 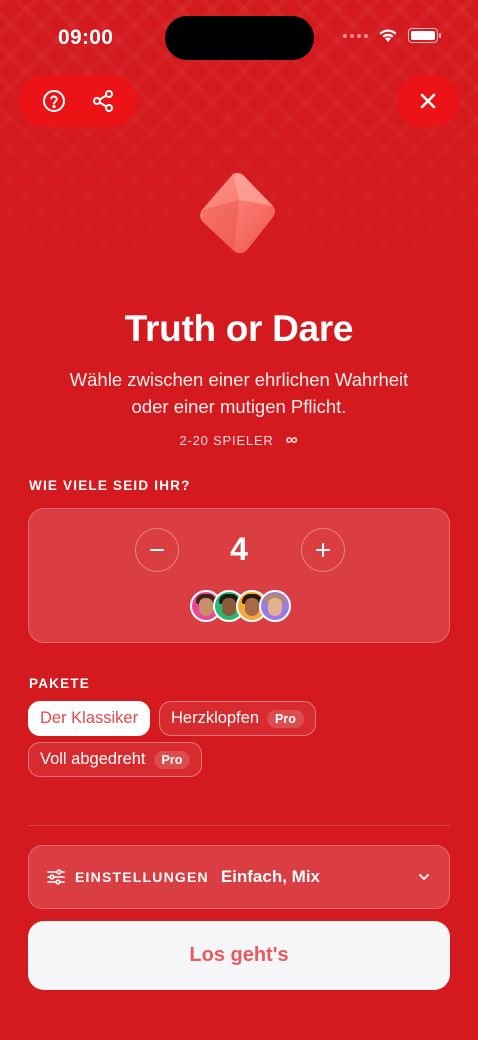 What do you see at coordinates (275, 606) in the screenshot?
I see `avatar` at bounding box center [275, 606].